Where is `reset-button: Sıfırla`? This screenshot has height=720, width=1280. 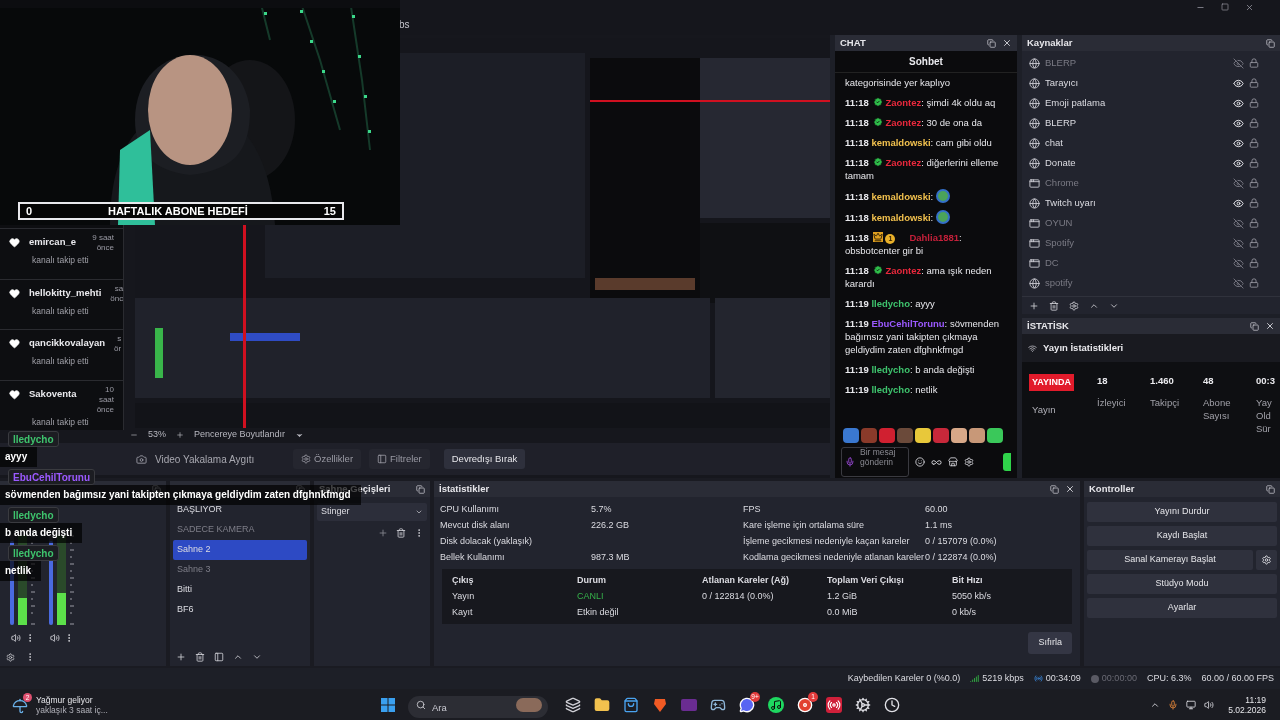 reset-button: Sıfırla is located at coordinates (1050, 643).